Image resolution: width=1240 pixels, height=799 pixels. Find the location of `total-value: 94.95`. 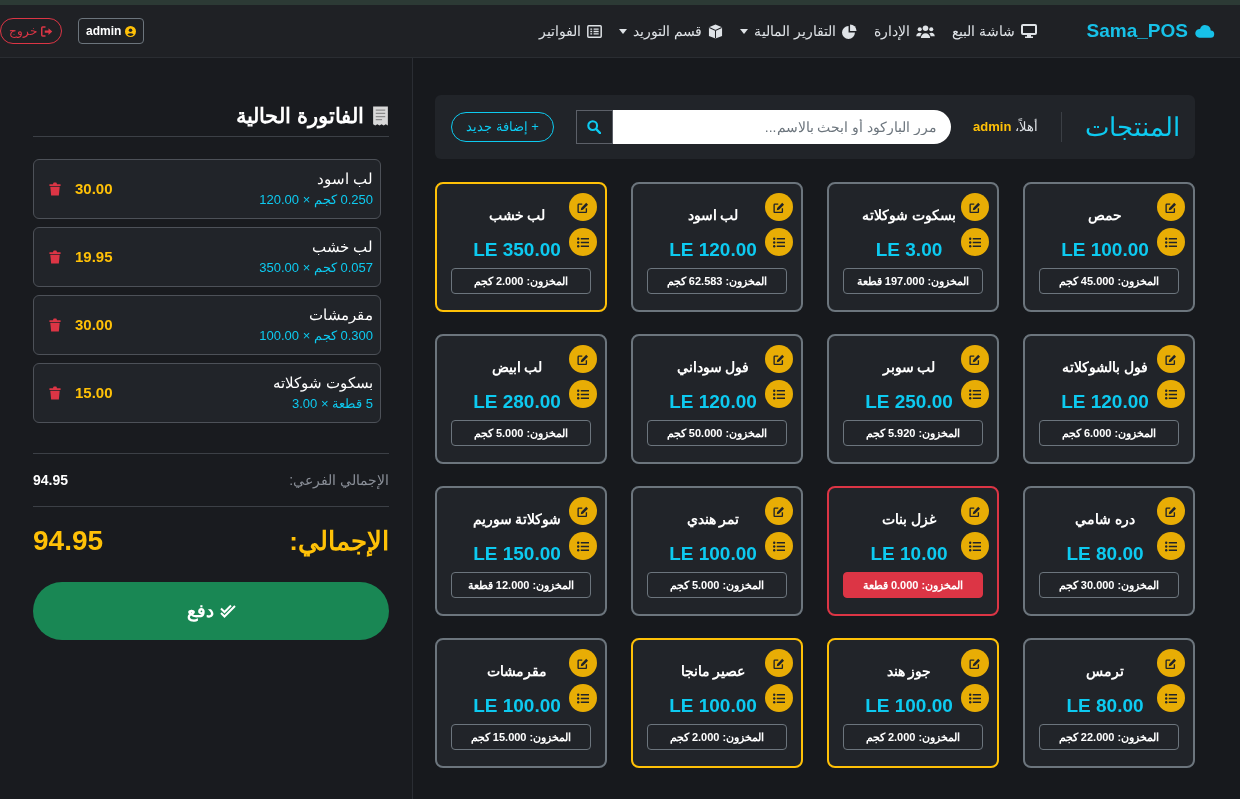

total-value: 94.95 is located at coordinates (68, 541).